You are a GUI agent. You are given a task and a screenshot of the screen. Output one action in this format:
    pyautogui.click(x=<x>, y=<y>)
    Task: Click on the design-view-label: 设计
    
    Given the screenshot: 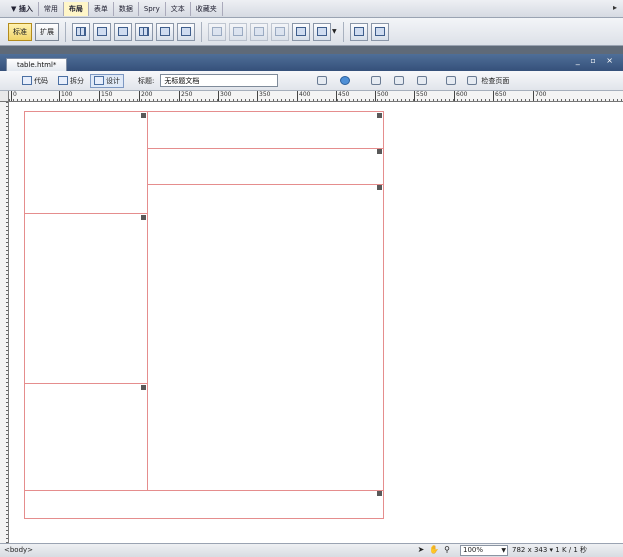 What is the action you would take?
    pyautogui.click(x=113, y=80)
    